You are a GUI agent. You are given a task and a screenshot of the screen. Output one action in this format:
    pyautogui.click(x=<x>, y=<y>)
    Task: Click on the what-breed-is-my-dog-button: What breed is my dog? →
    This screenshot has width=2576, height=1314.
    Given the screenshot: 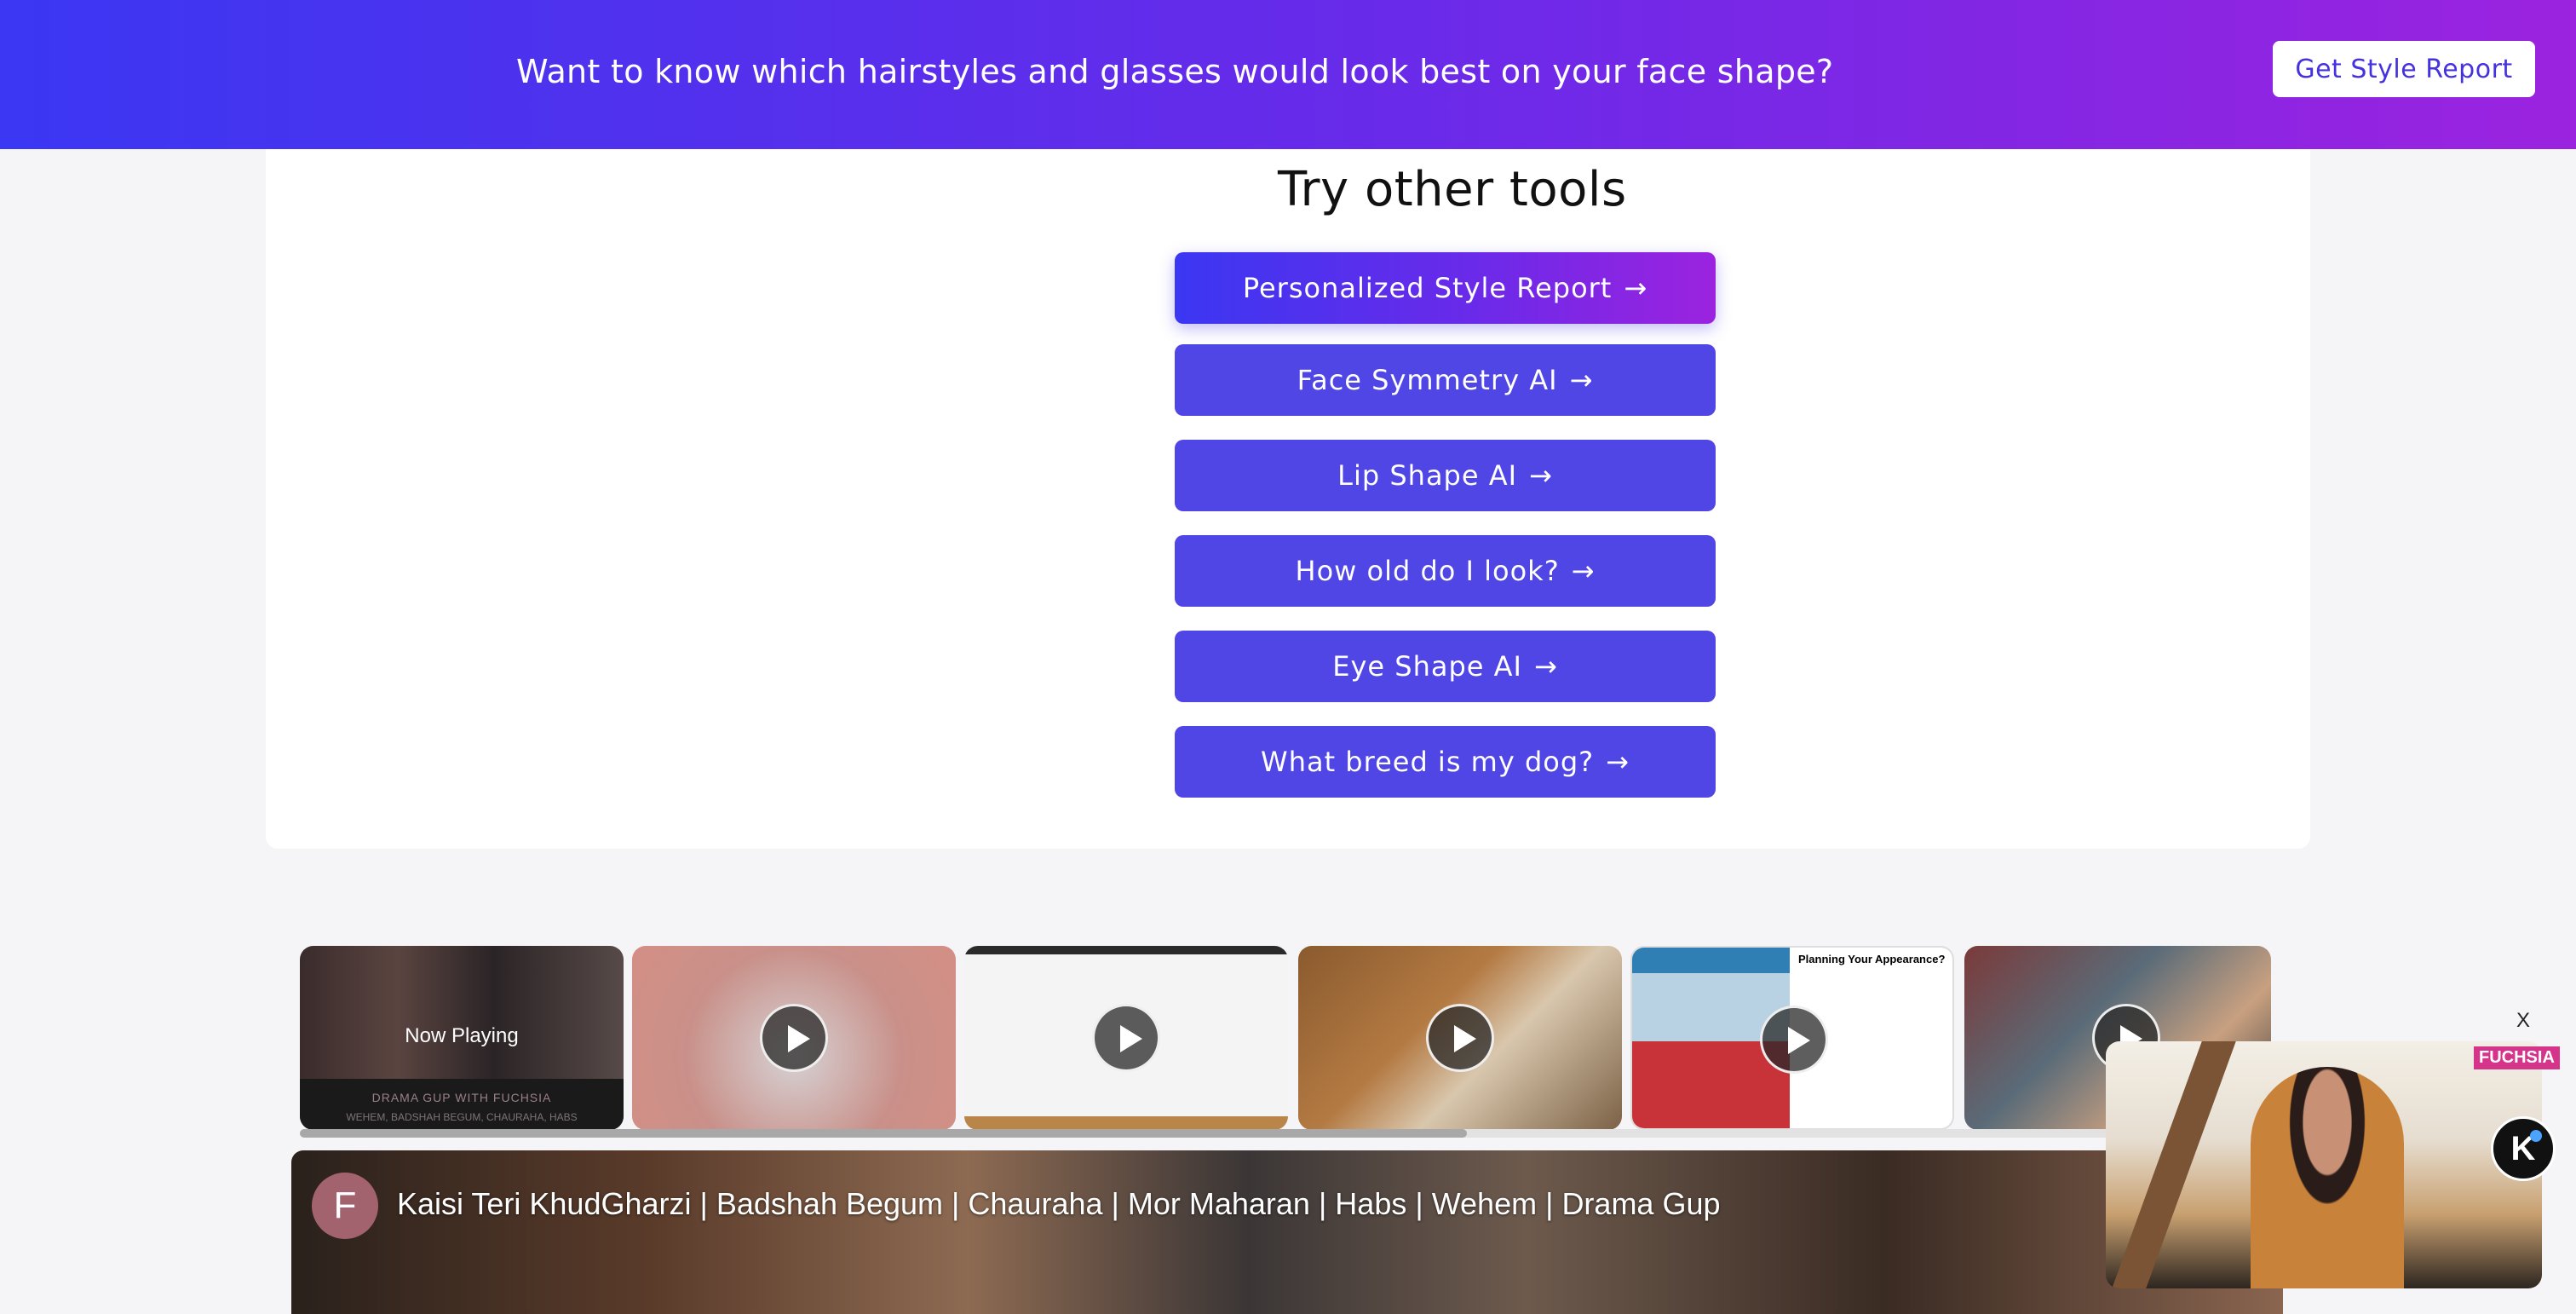 What is the action you would take?
    pyautogui.click(x=1446, y=762)
    